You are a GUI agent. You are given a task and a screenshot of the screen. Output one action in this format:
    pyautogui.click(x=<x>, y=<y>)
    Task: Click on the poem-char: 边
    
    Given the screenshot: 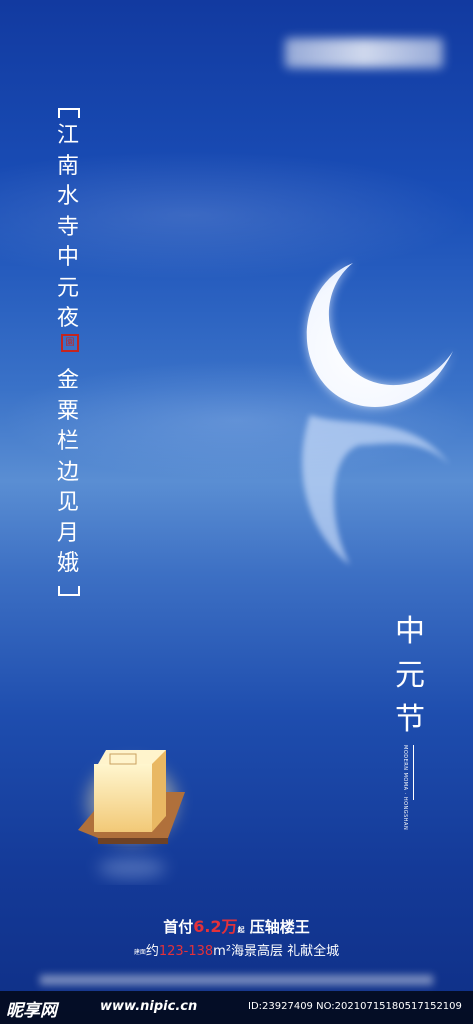 What is the action you would take?
    pyautogui.click(x=67, y=472)
    